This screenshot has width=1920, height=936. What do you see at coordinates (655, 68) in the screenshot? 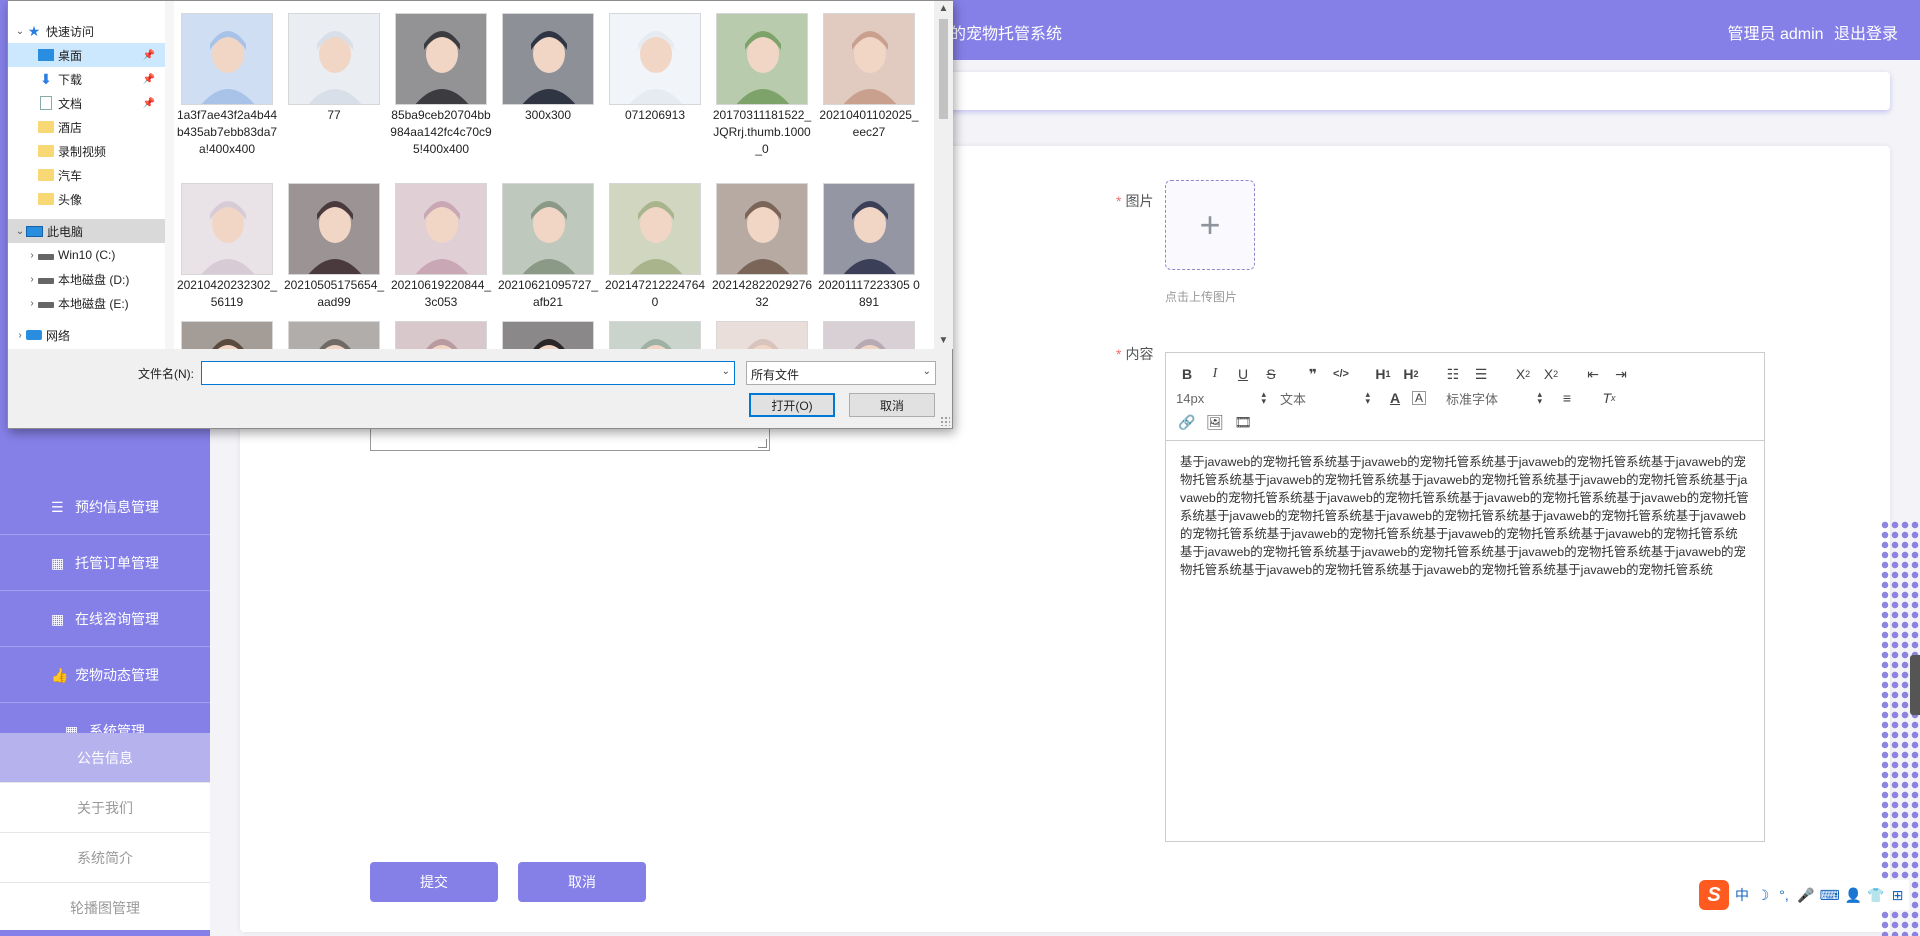
I see `file-tile: 071206913` at bounding box center [655, 68].